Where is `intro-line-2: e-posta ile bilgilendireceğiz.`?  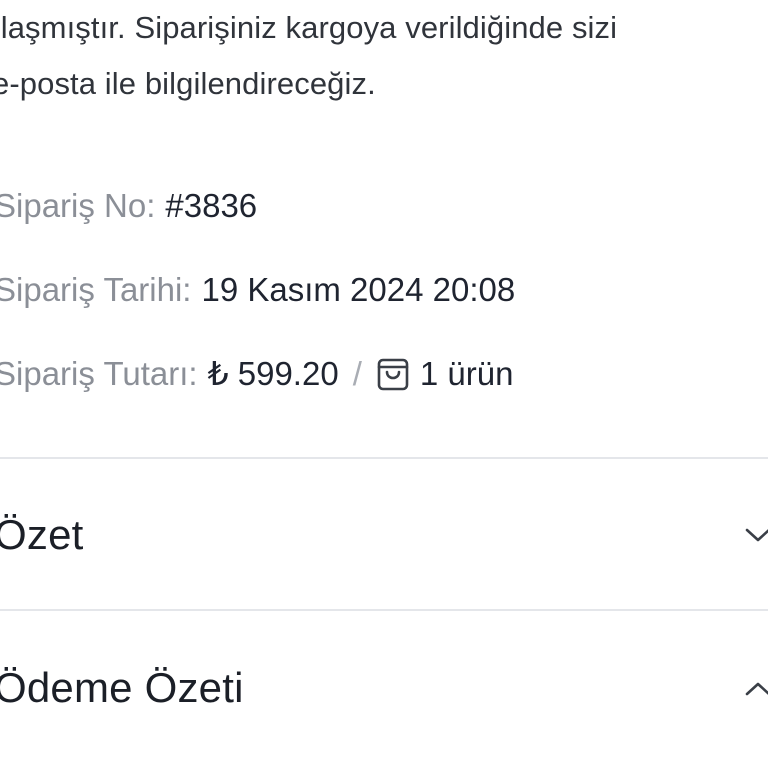
intro-line-2: e-posta ile bilgilendireceğiz. is located at coordinates (188, 83).